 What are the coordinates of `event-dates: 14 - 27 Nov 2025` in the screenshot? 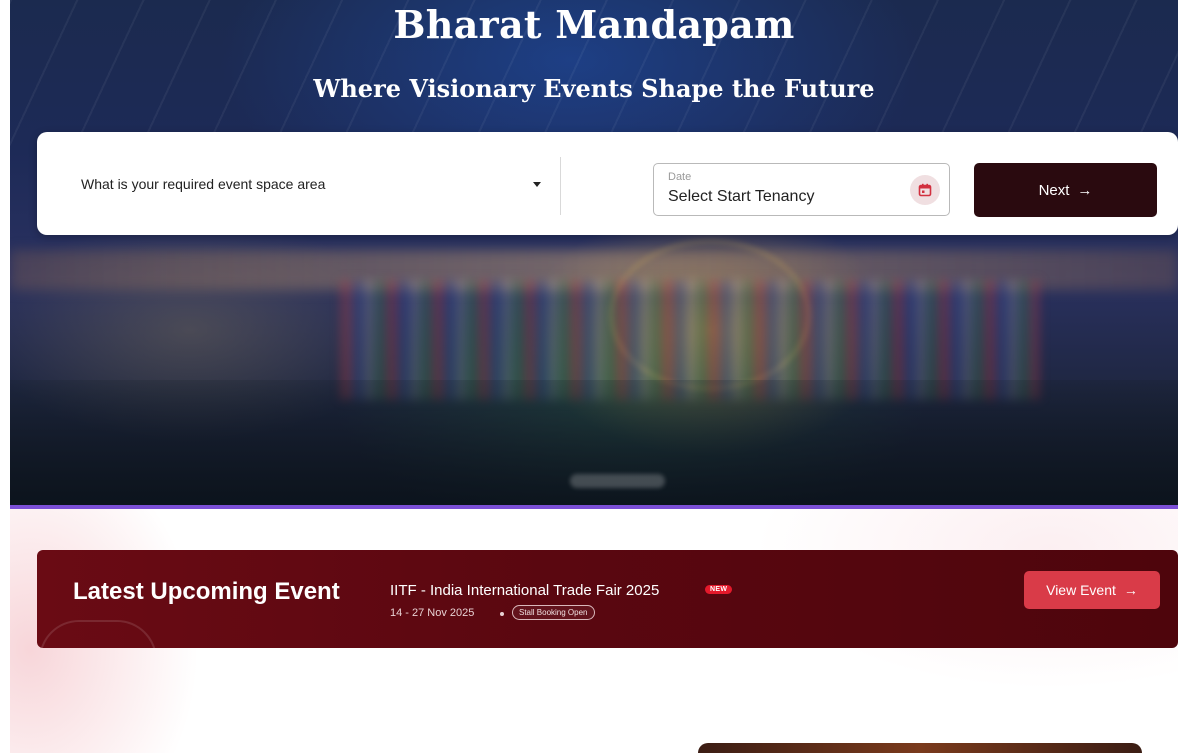 It's located at (432, 613).